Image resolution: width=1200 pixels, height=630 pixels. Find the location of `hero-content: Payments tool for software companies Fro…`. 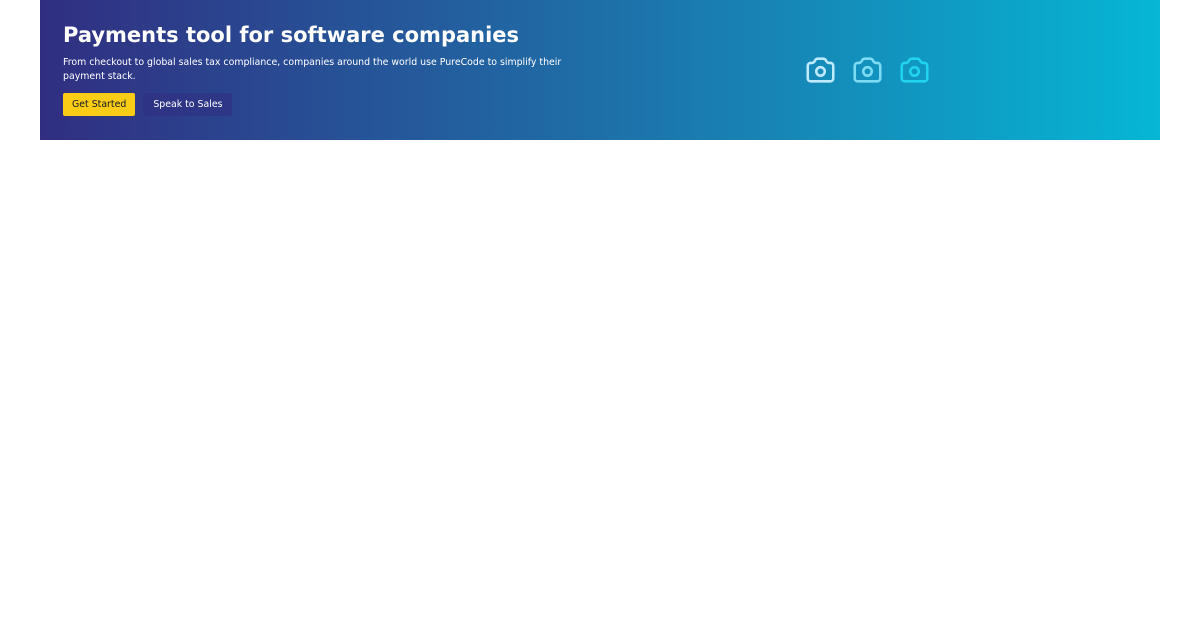

hero-content: Payments tool for software companies Fro… is located at coordinates (323, 68).